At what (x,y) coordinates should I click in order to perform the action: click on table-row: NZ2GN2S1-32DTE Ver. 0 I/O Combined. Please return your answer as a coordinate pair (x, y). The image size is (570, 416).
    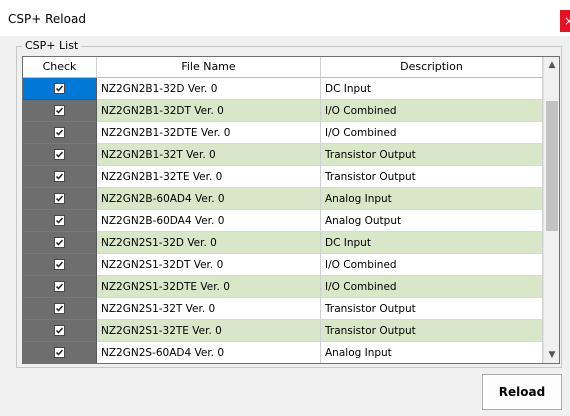
    Looking at the image, I should click on (283, 287).